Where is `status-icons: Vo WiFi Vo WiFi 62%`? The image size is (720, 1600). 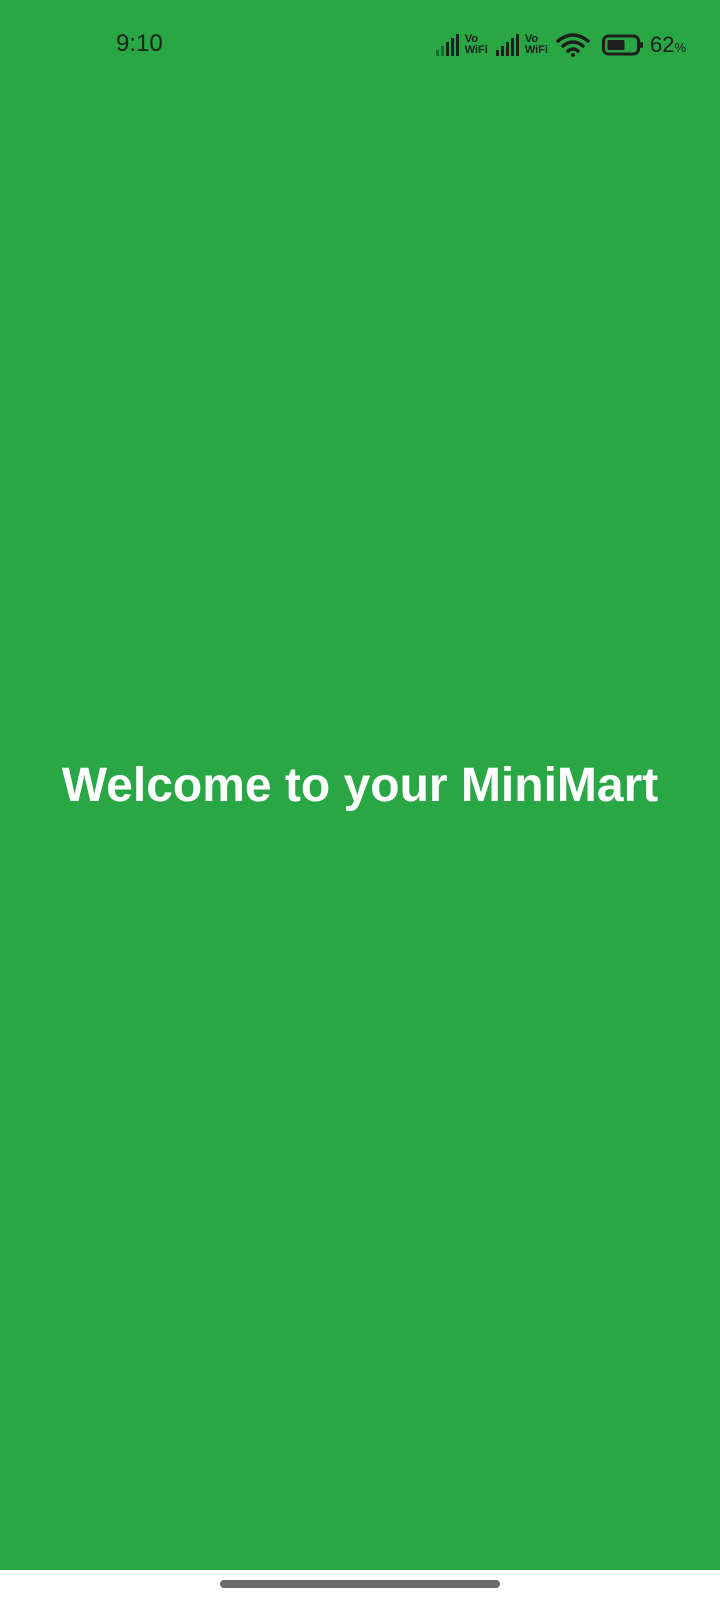
status-icons: Vo WiFi Vo WiFi 62% is located at coordinates (560, 45).